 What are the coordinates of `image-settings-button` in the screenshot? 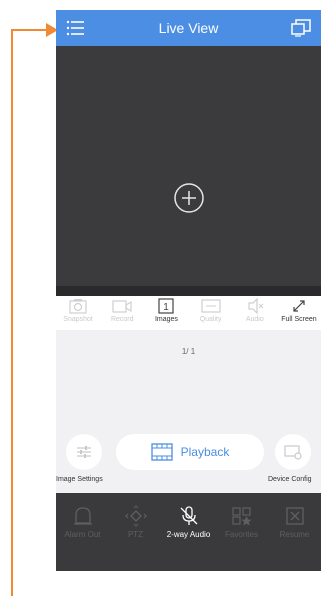 It's located at (84, 452).